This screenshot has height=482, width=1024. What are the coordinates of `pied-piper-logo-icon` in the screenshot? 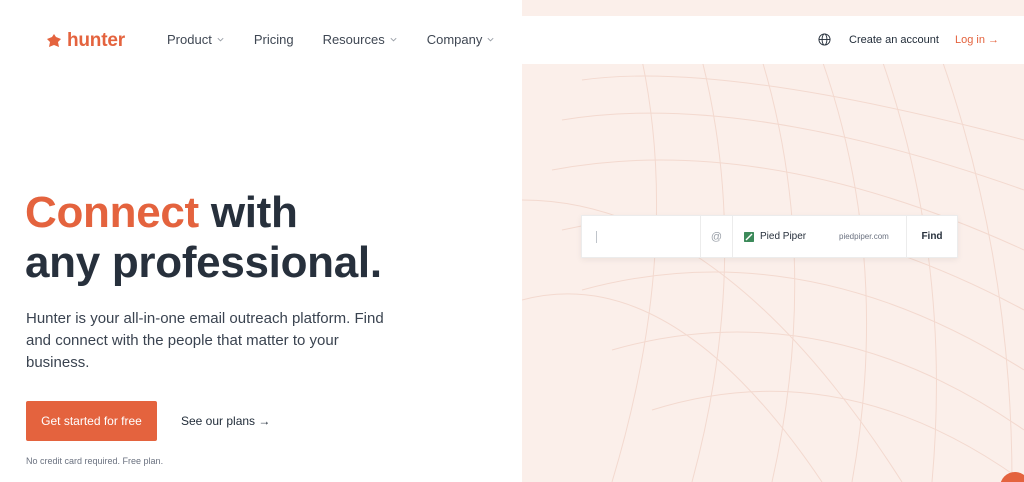 It's located at (749, 237).